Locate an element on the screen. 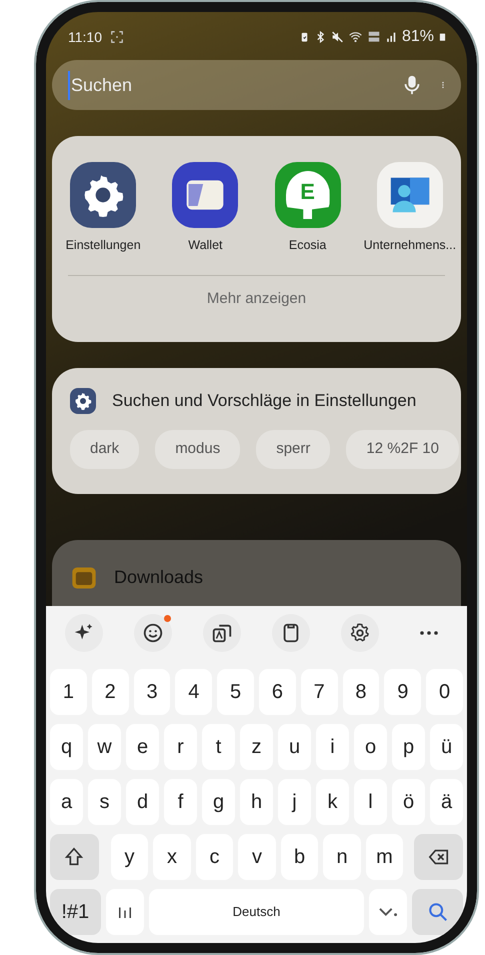  key: j is located at coordinates (294, 802).